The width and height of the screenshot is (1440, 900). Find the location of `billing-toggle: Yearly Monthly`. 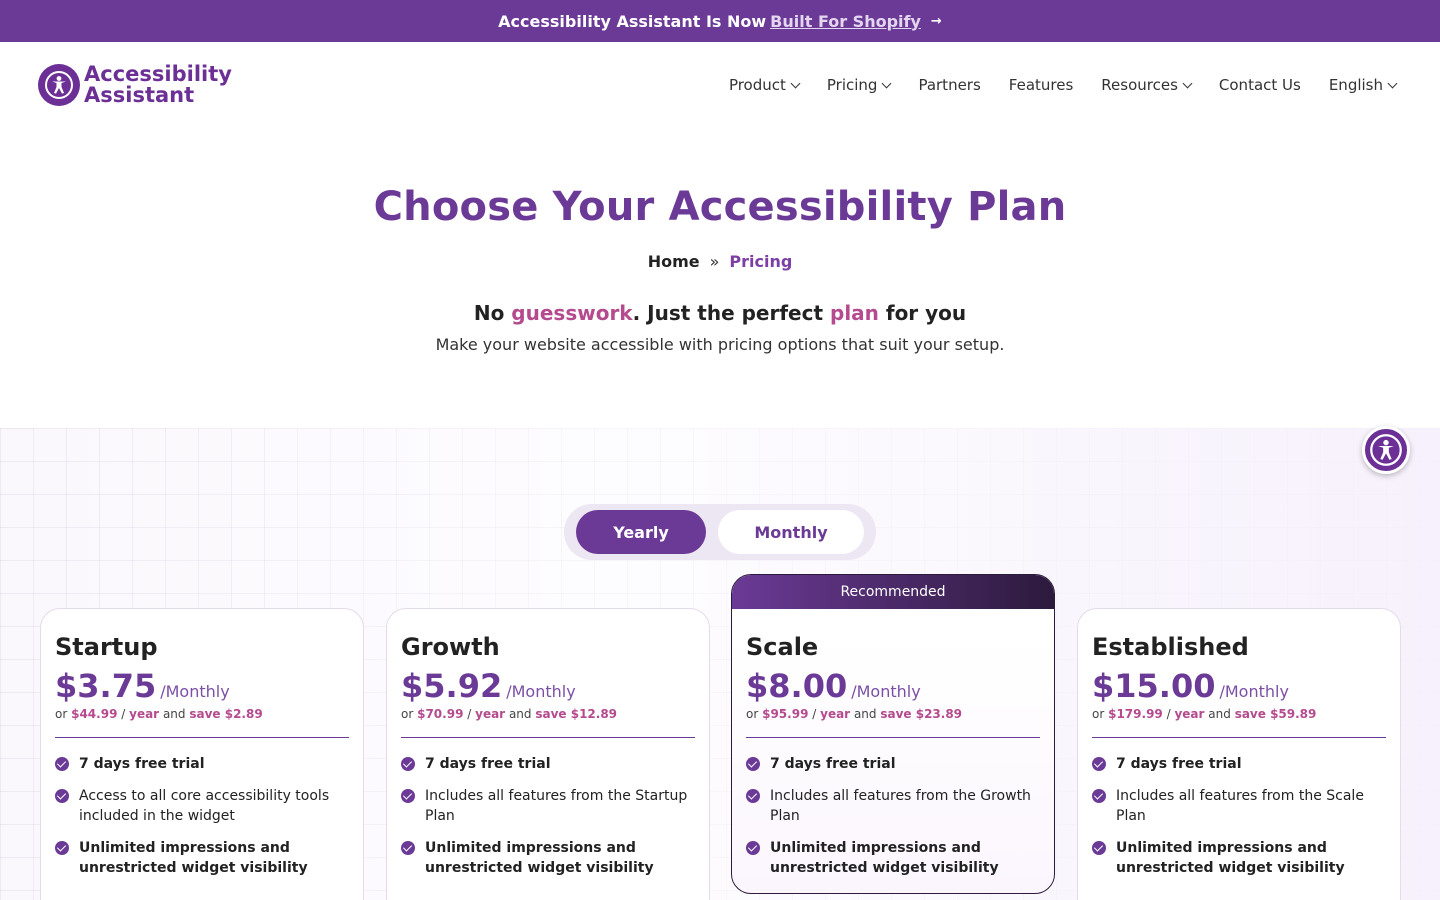

billing-toggle: Yearly Monthly is located at coordinates (720, 532).